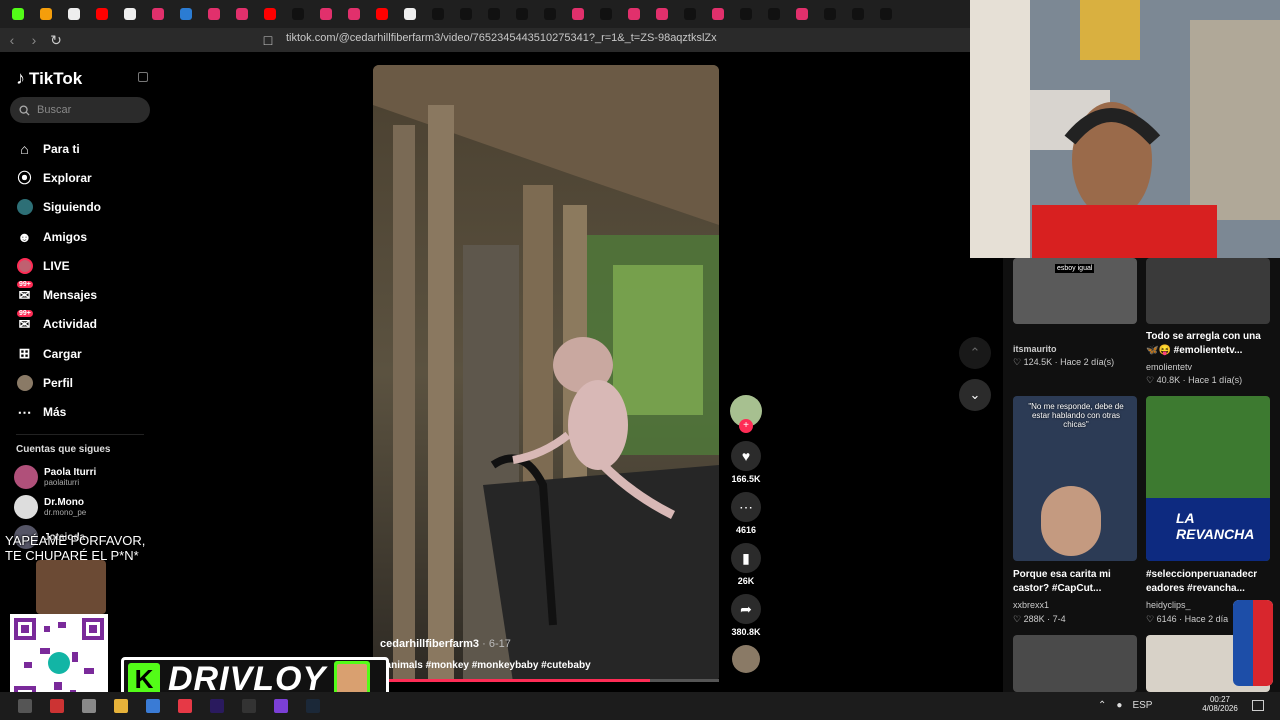 This screenshot has width=1280, height=720. Describe the element at coordinates (1253, 643) in the screenshot. I see `nba-style-logo` at that location.